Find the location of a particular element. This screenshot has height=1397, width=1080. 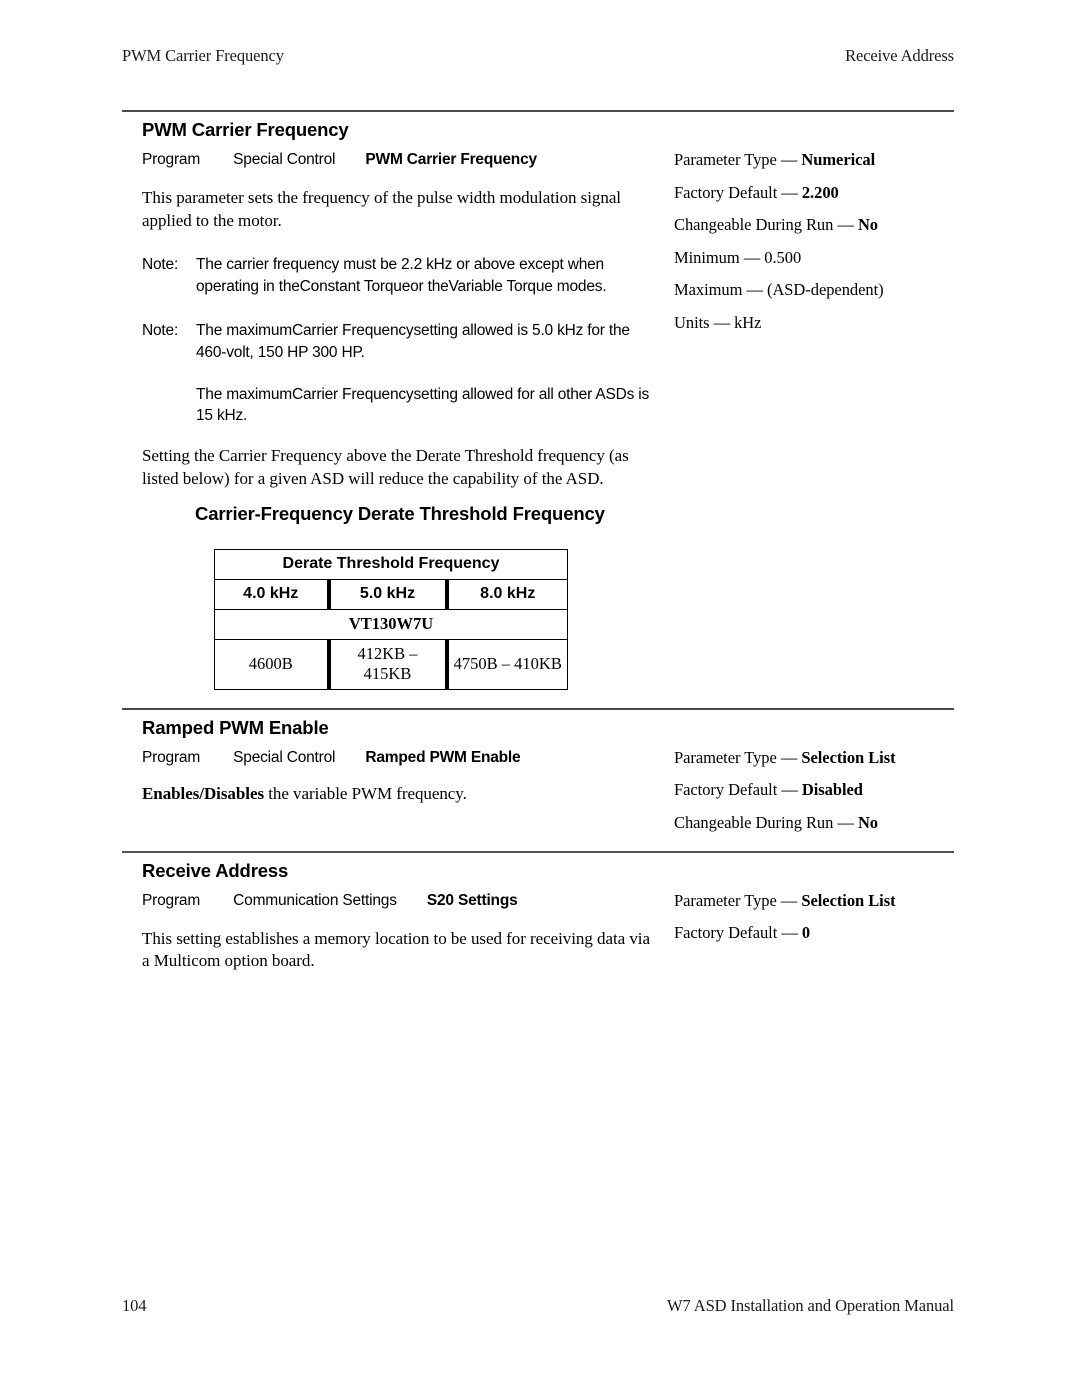

breadcrumb-level-3: PWM Carrier Frequency is located at coordinates (451, 159).